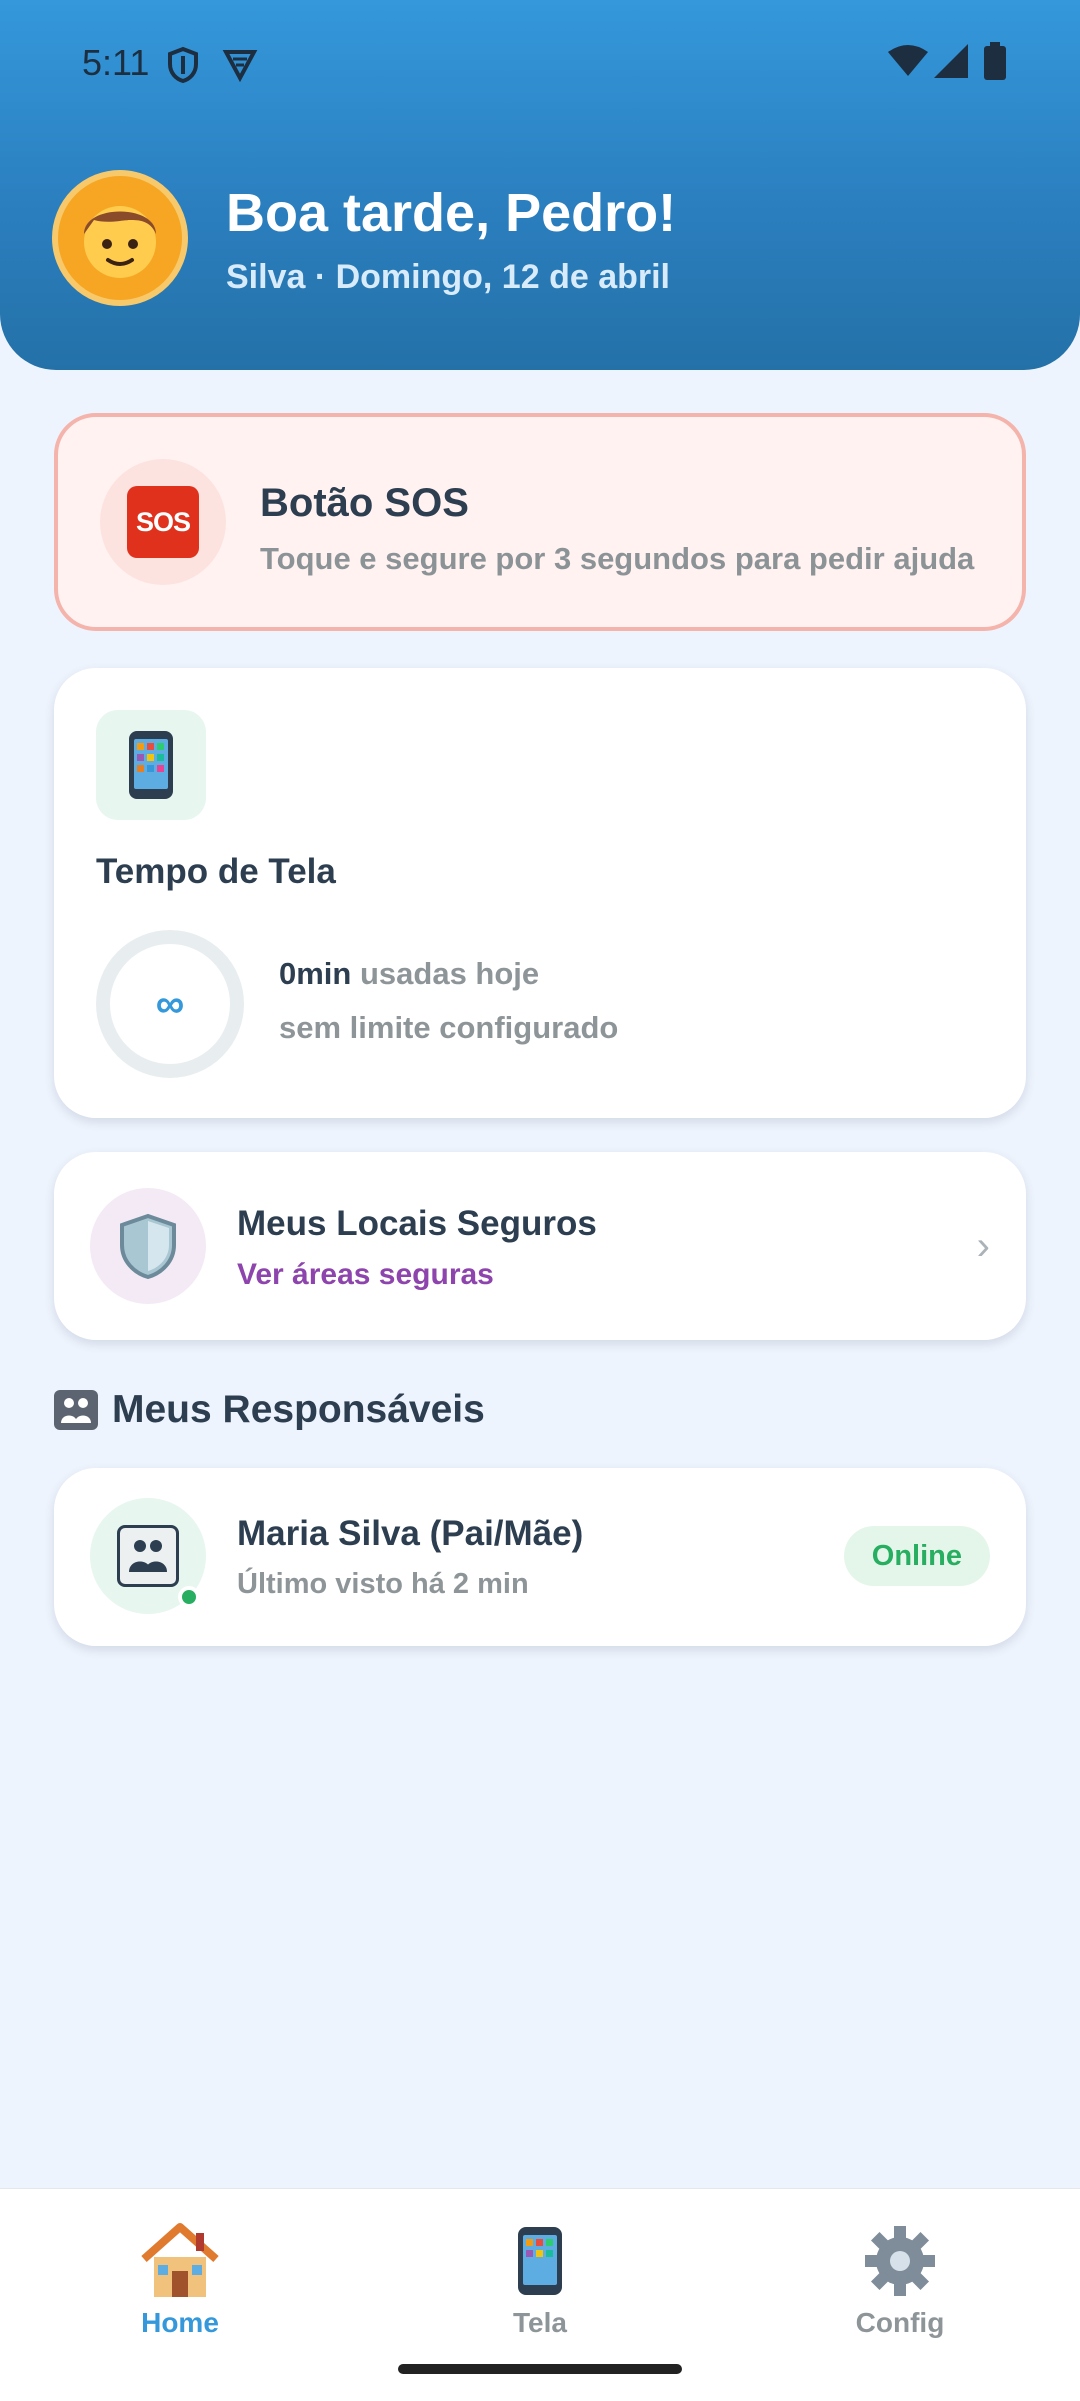 This screenshot has width=1080, height=2401. I want to click on sos-icon-circle: SOS, so click(163, 522).